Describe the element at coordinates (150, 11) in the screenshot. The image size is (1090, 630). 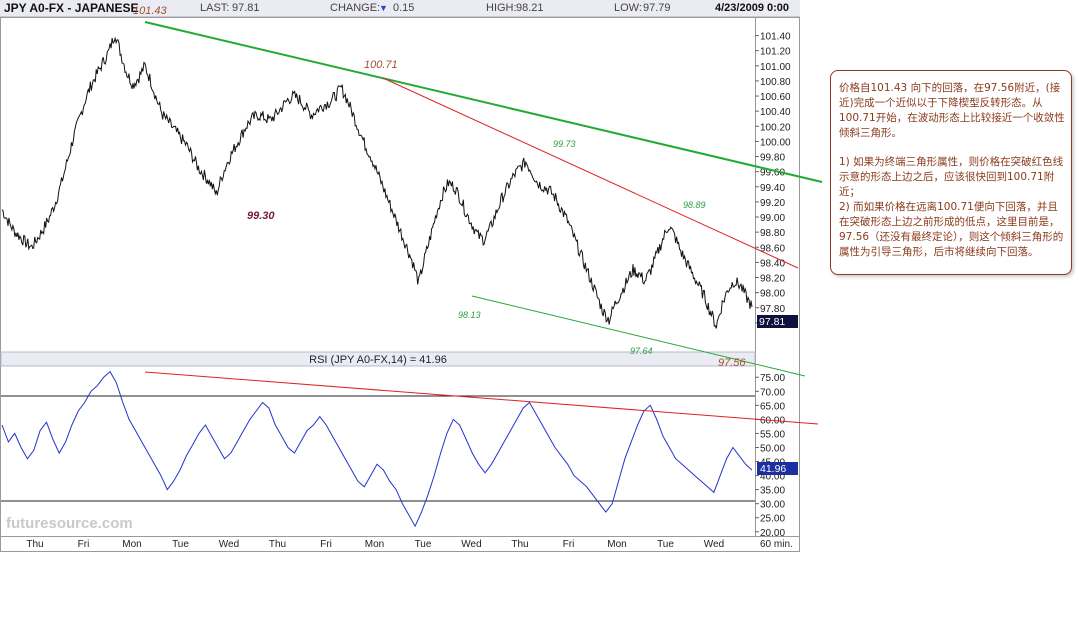
I see `annotation-top-left: 101.43` at that location.